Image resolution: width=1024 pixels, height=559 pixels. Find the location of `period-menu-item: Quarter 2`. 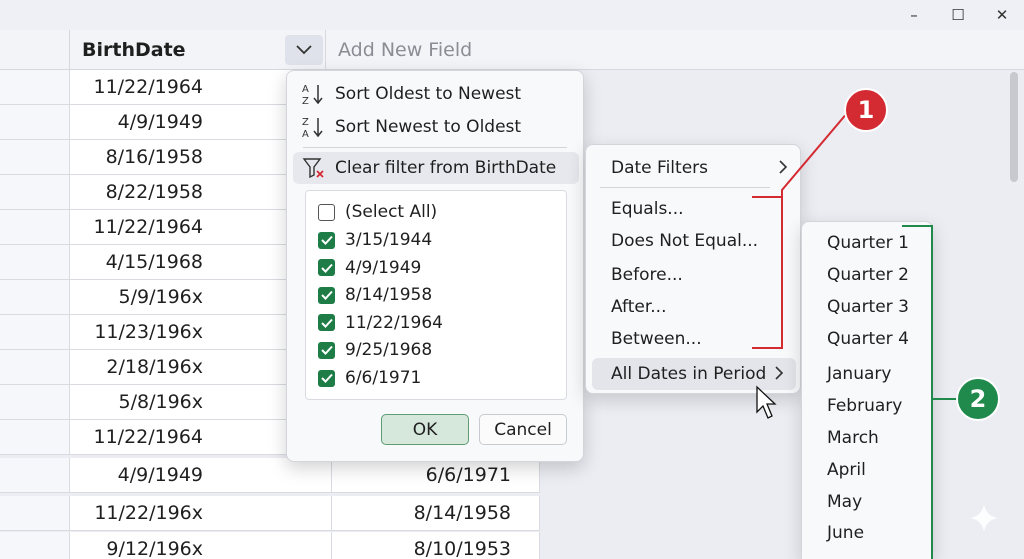

period-menu-item: Quarter 2 is located at coordinates (868, 275).